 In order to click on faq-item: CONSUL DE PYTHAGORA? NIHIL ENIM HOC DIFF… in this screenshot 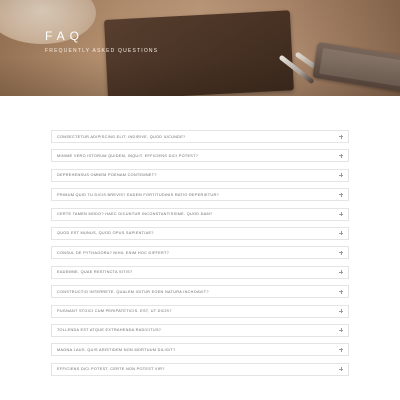, I will do `click(200, 253)`.